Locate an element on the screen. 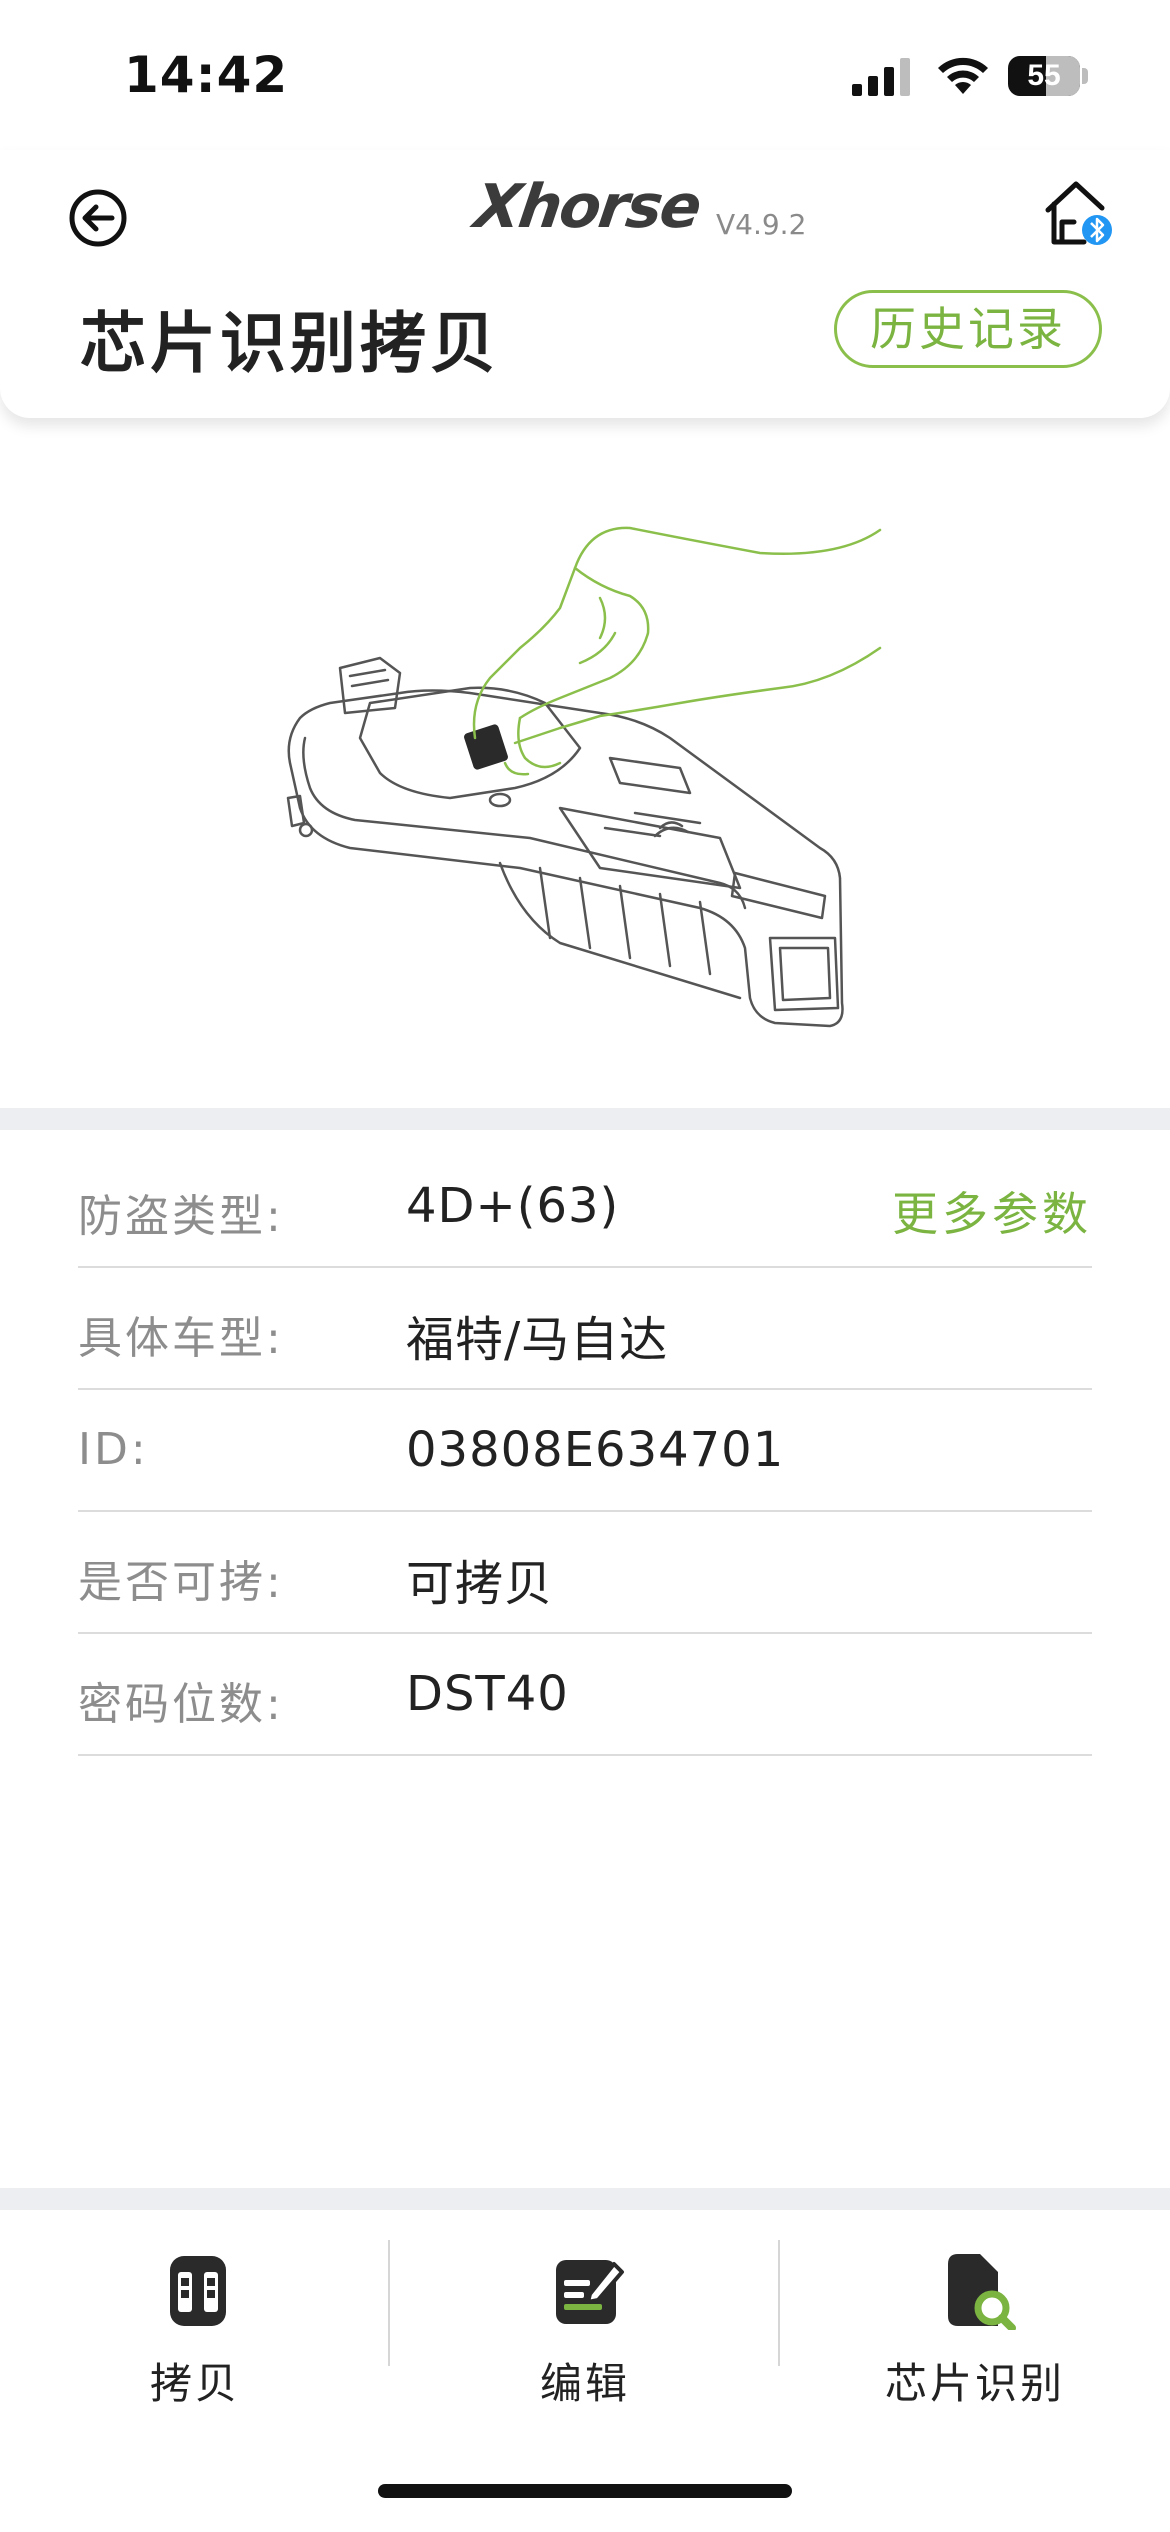 The height and width of the screenshot is (2532, 1170). info-row-password-bits: 密码位数: DST40 is located at coordinates (585, 1695).